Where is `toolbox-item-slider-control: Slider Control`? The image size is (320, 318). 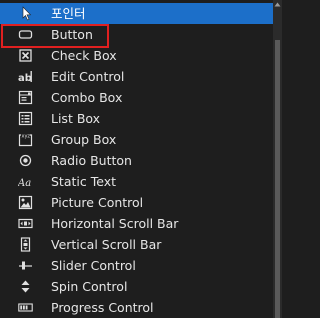
toolbox-item-slider-control: Slider Control is located at coordinates (136, 265).